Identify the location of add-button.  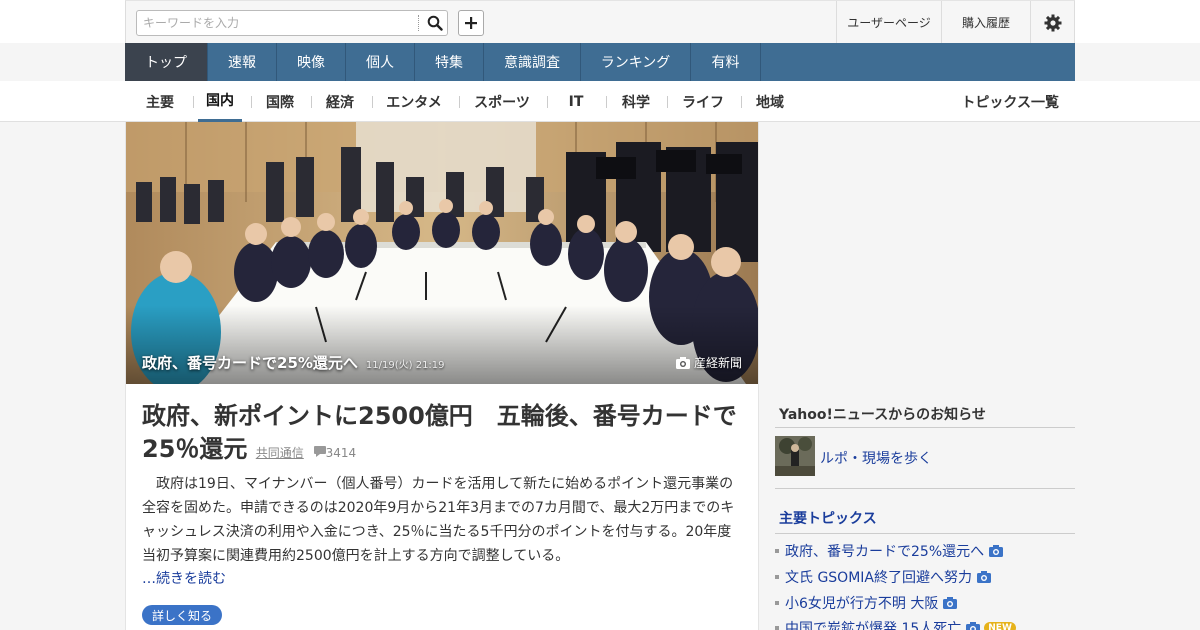
(471, 23).